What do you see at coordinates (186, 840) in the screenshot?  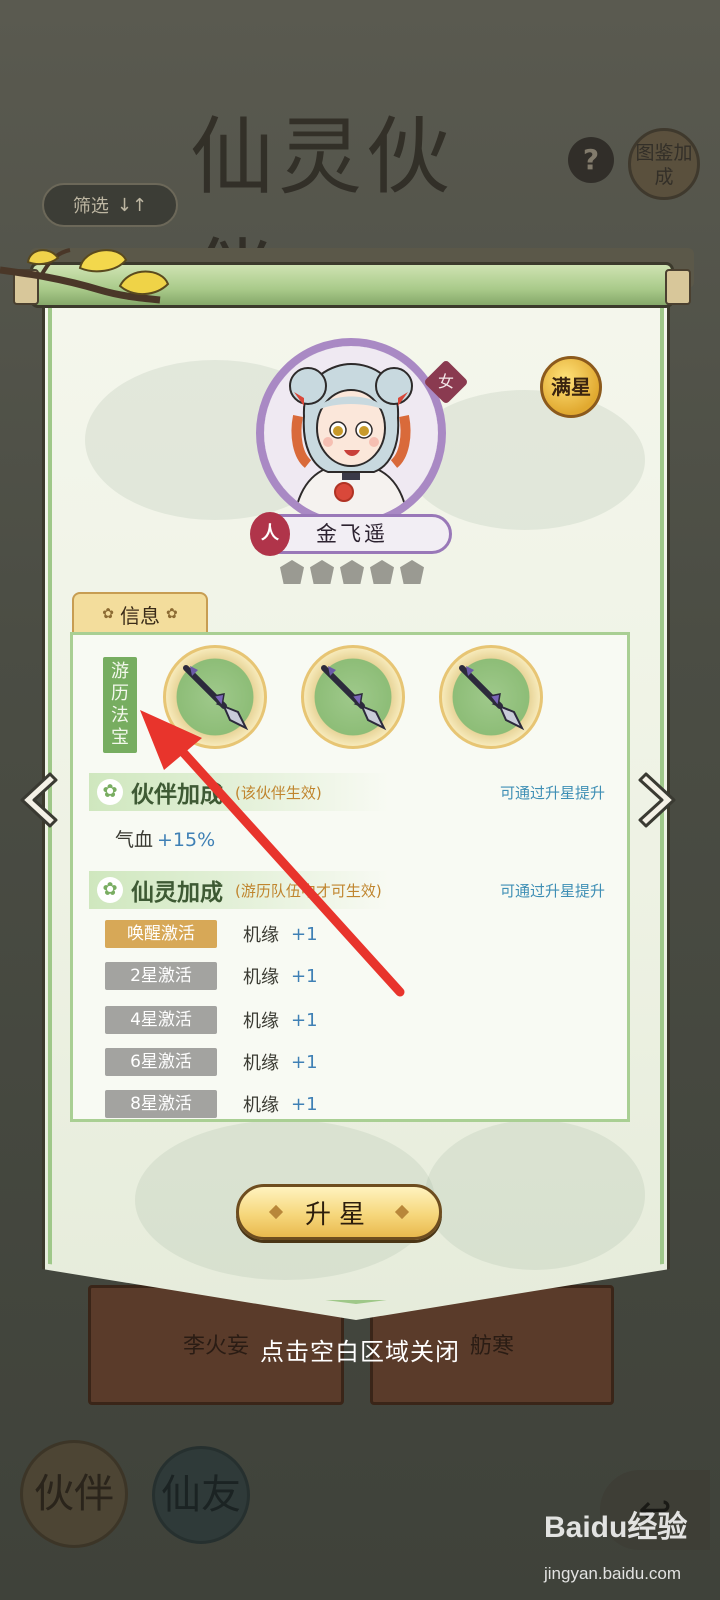 I see `stat-value: +15%` at bounding box center [186, 840].